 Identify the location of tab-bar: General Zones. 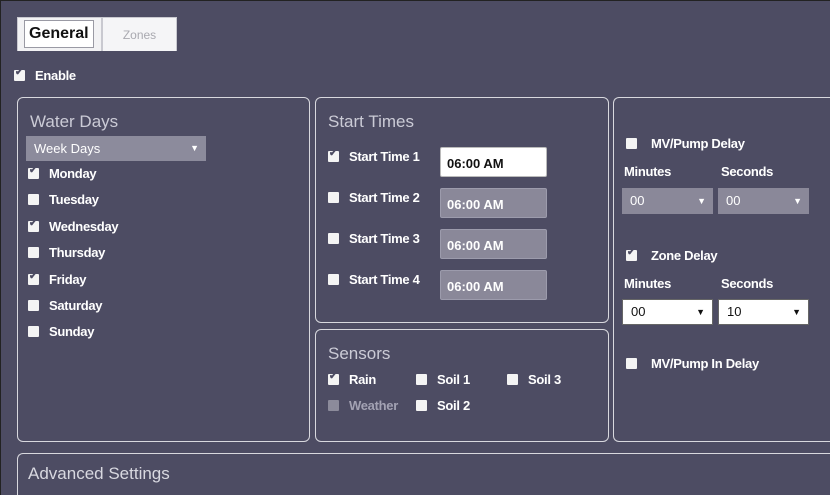
(415, 27).